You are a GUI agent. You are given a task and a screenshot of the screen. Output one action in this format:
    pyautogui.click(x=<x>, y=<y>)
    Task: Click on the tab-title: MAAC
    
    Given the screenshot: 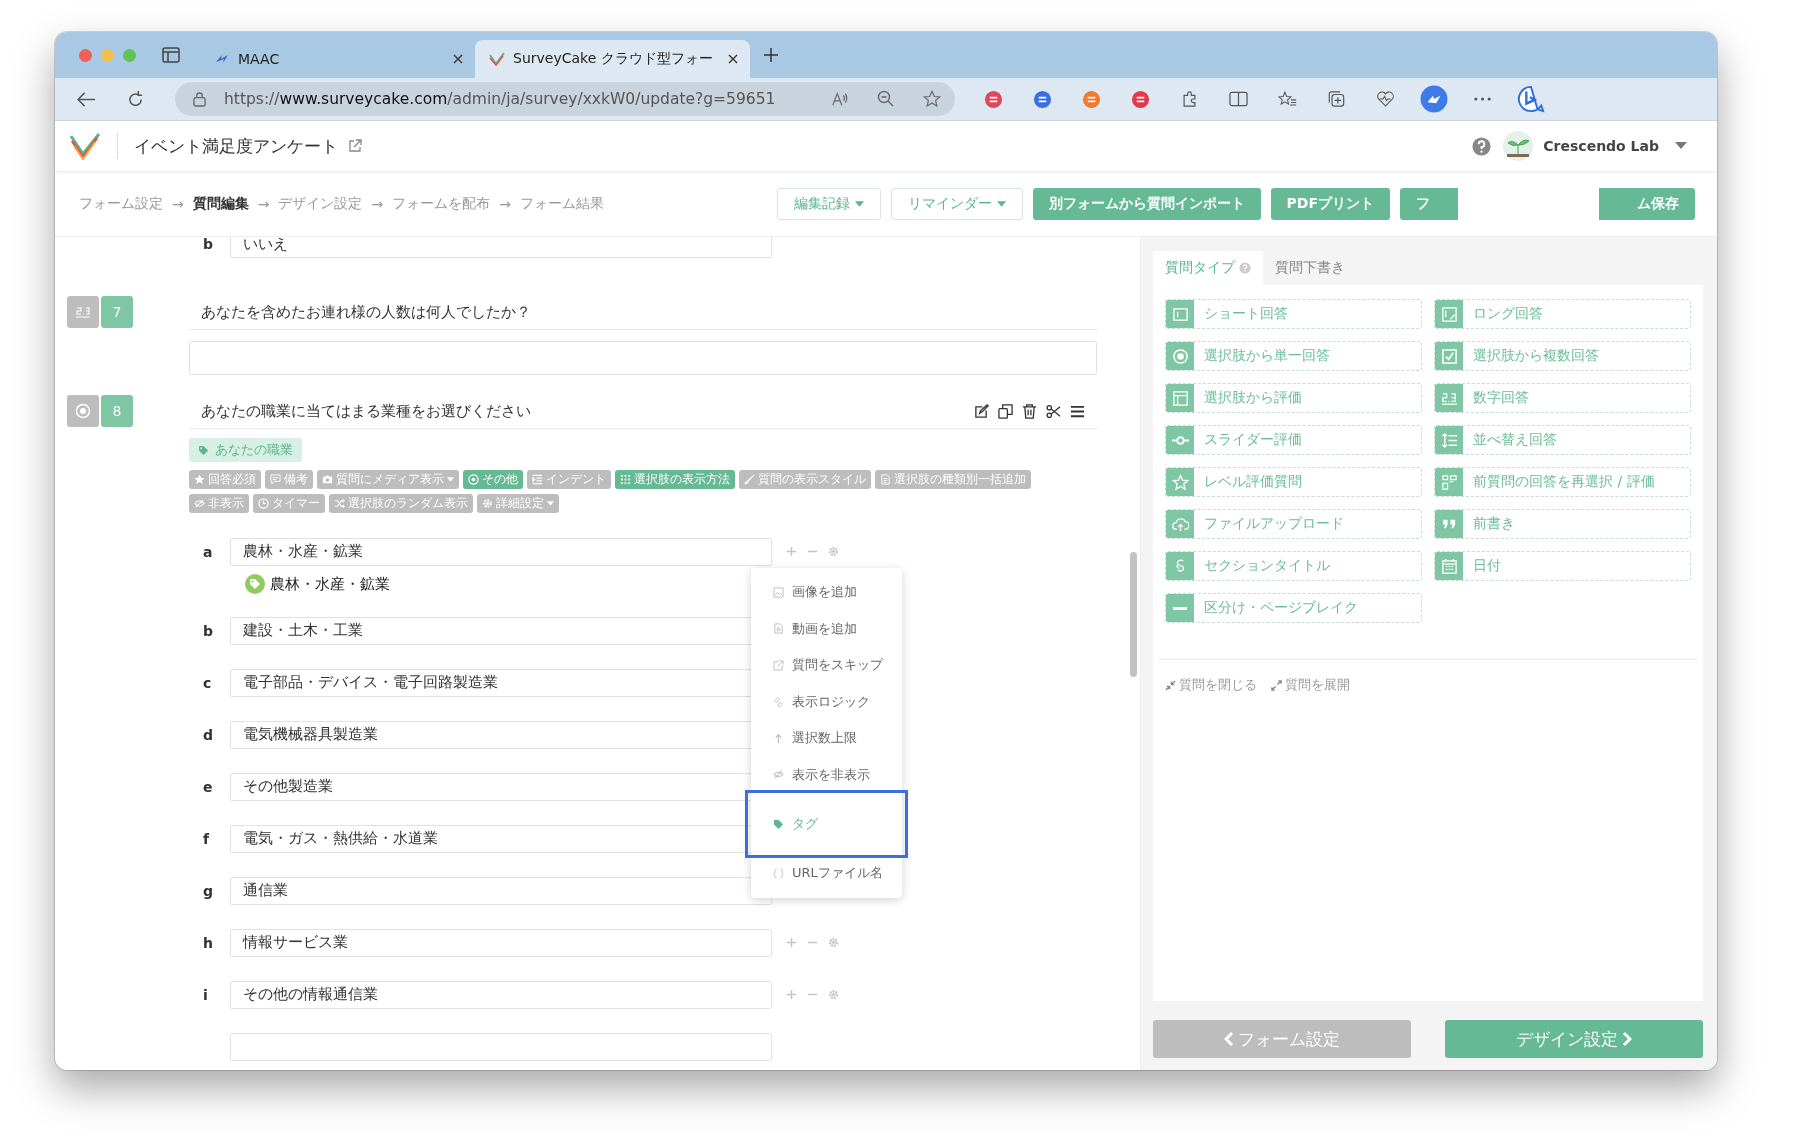 What is the action you would take?
    pyautogui.click(x=259, y=59)
    